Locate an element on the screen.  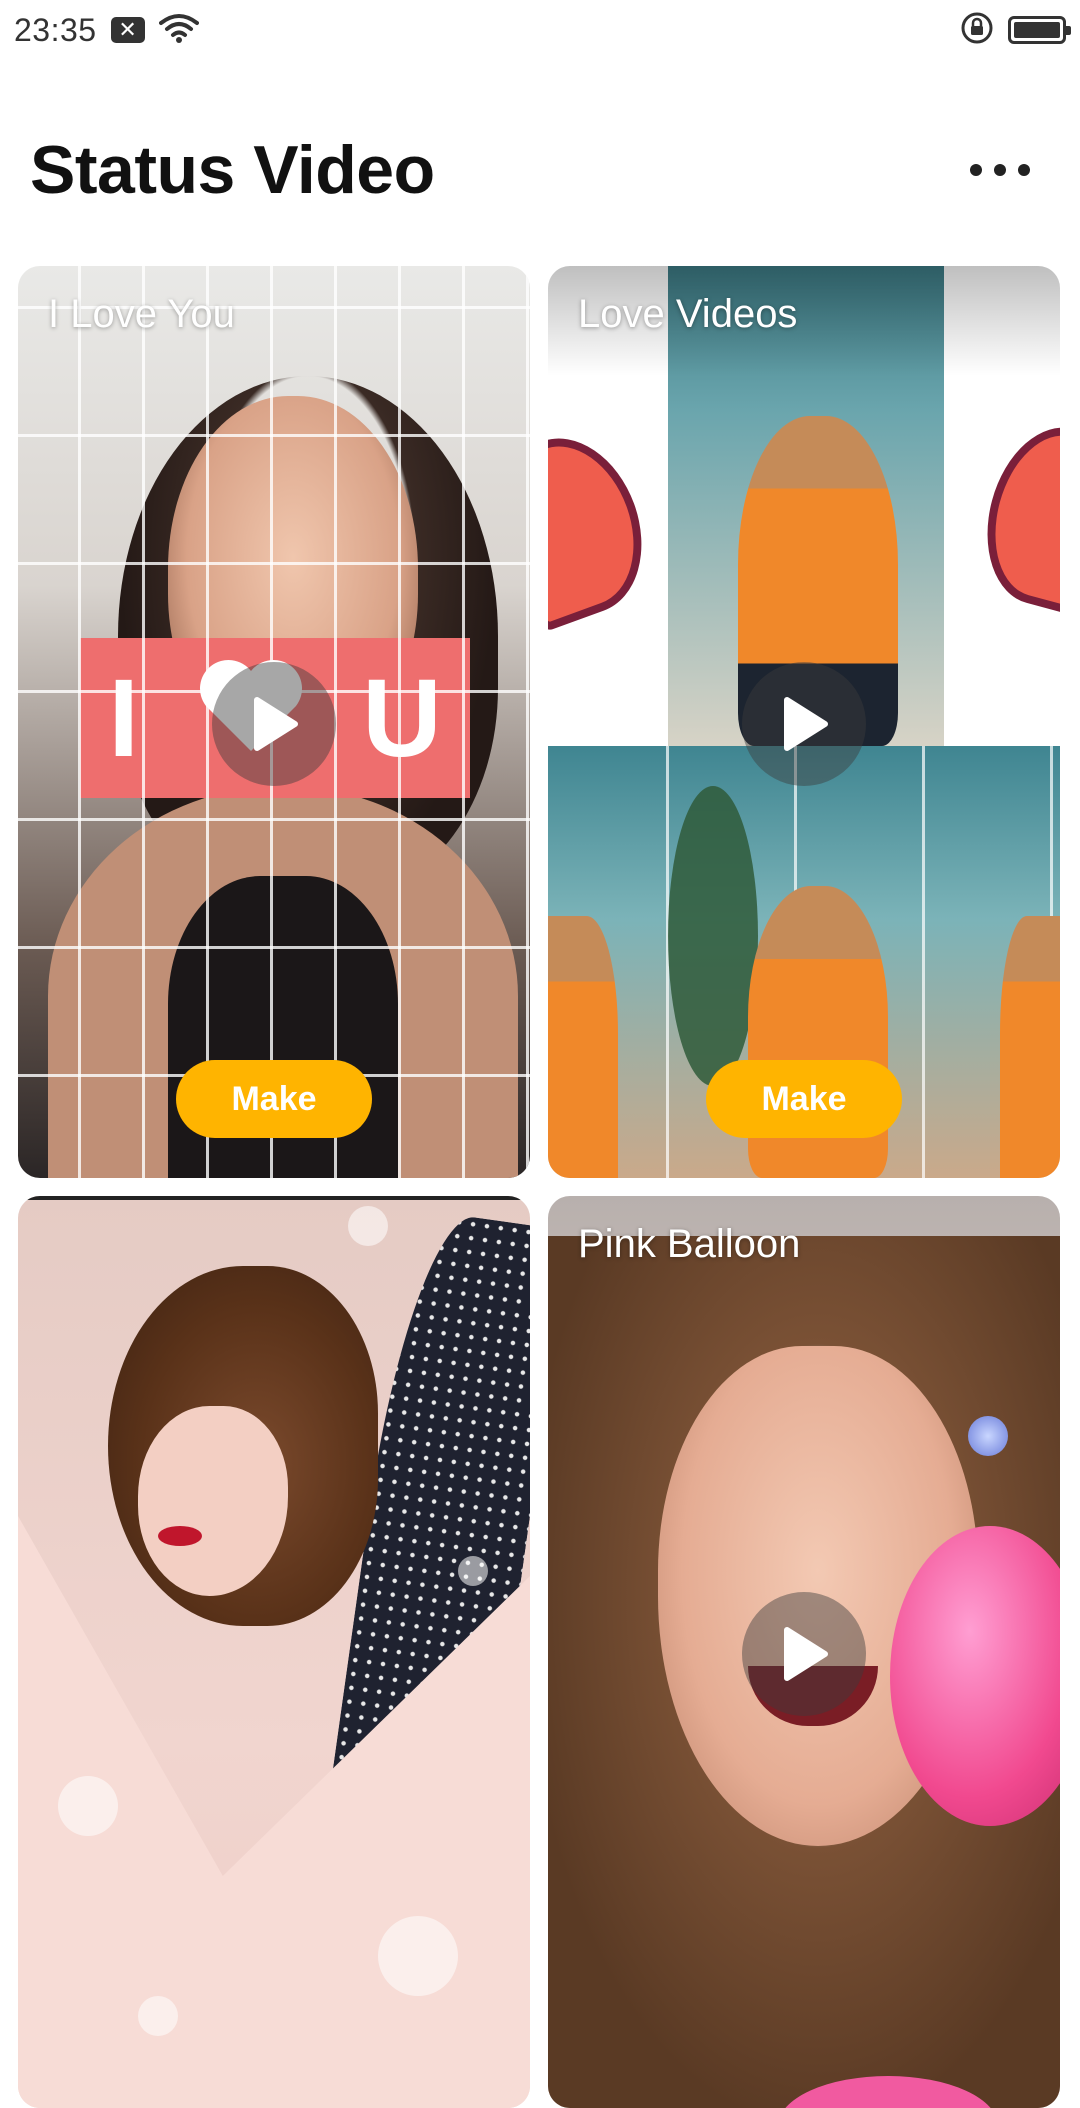
card-art-earring is located at coordinates (988, 1436).